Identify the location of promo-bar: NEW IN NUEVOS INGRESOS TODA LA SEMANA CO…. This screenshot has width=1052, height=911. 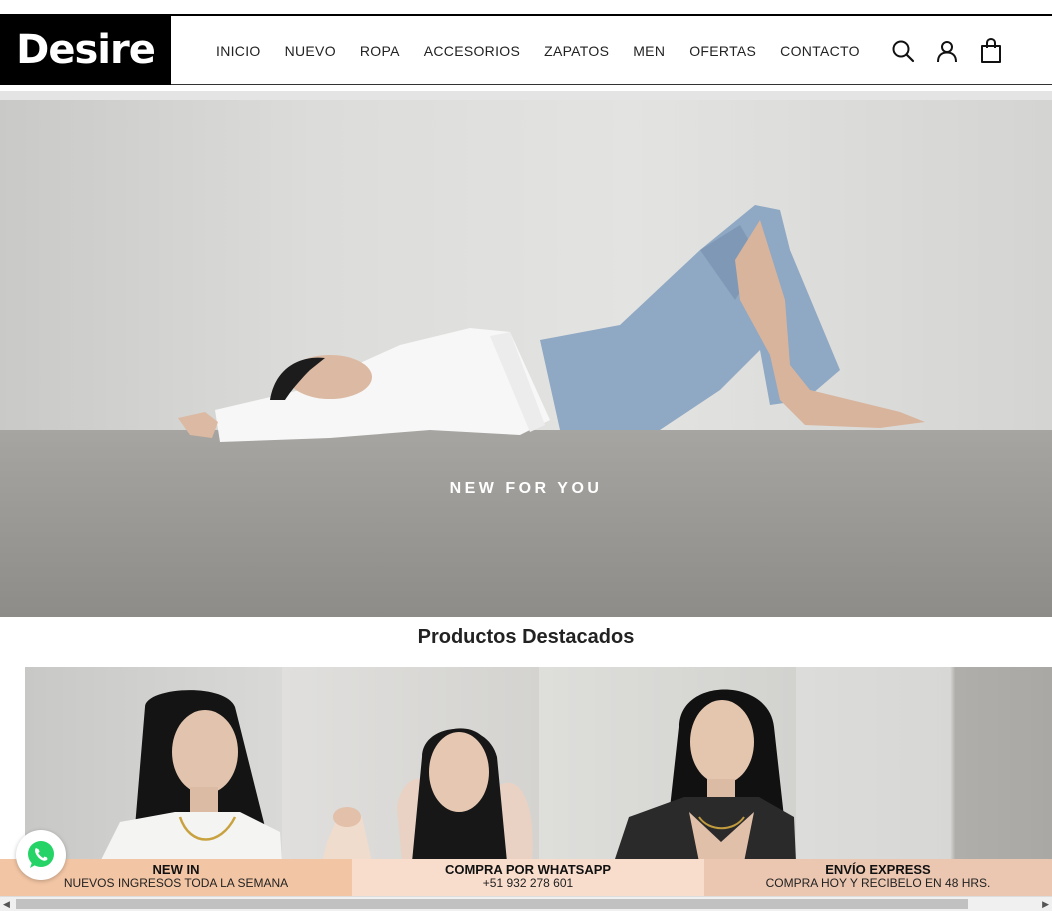
(526, 877).